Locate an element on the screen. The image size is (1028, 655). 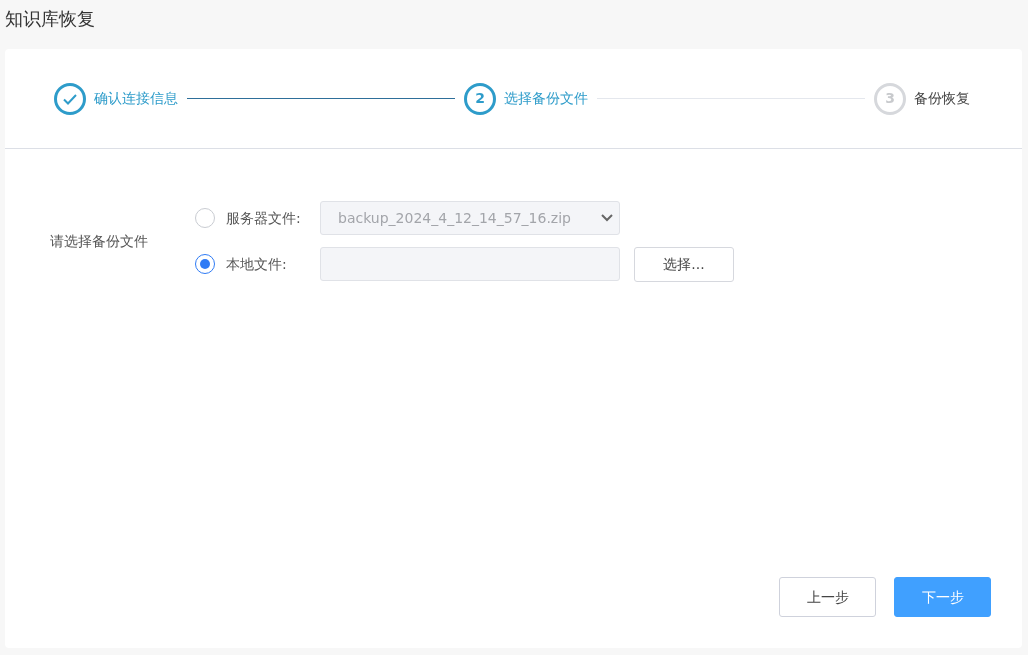
option-label: 服务器文件: is located at coordinates (264, 218).